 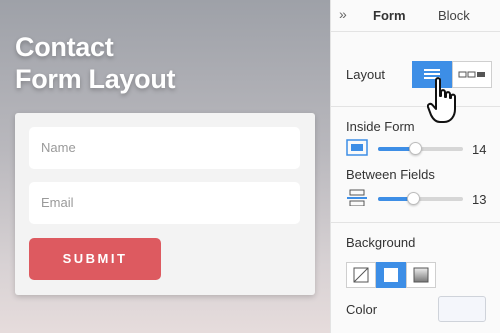 What do you see at coordinates (357, 147) in the screenshot?
I see `inside-padding-icon` at bounding box center [357, 147].